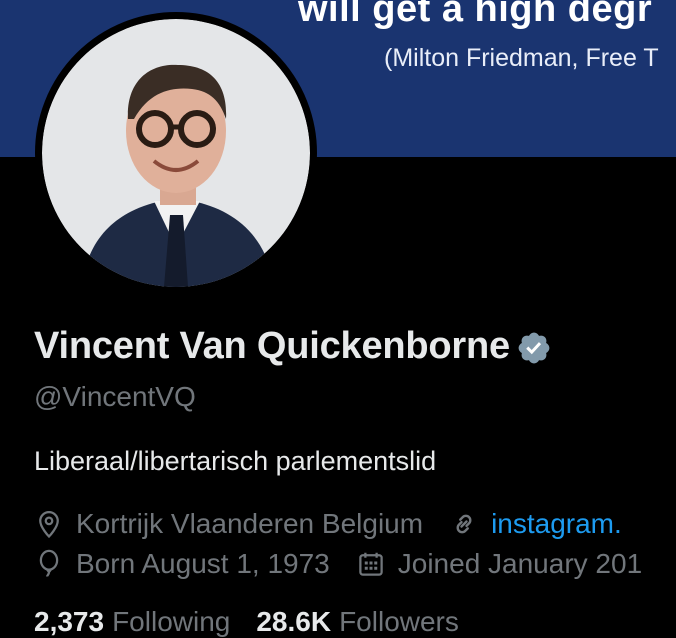  Describe the element at coordinates (399, 621) in the screenshot. I see `followers-label: Followers` at that location.